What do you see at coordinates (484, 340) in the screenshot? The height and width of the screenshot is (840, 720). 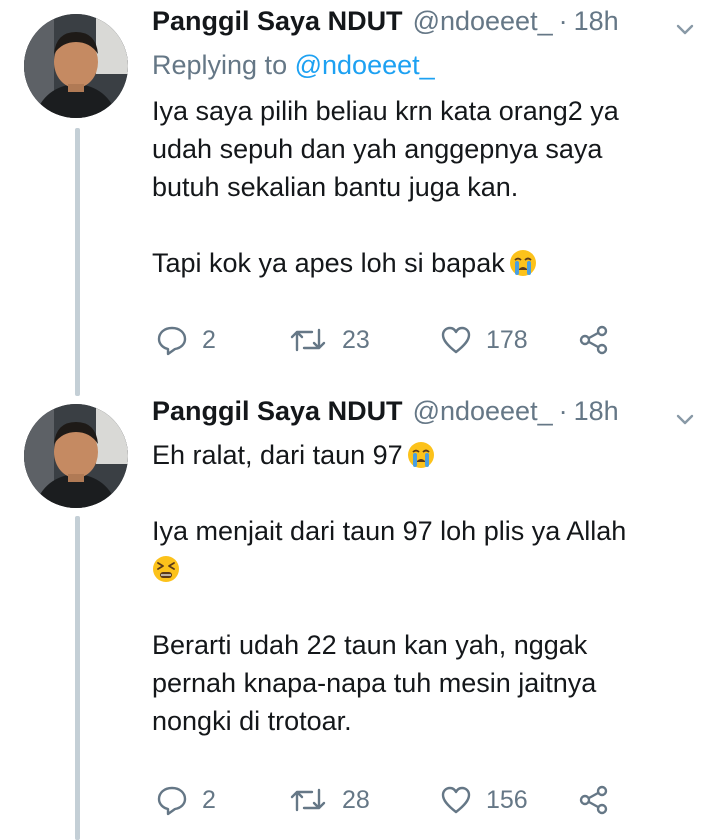 I see `like-button: 178` at bounding box center [484, 340].